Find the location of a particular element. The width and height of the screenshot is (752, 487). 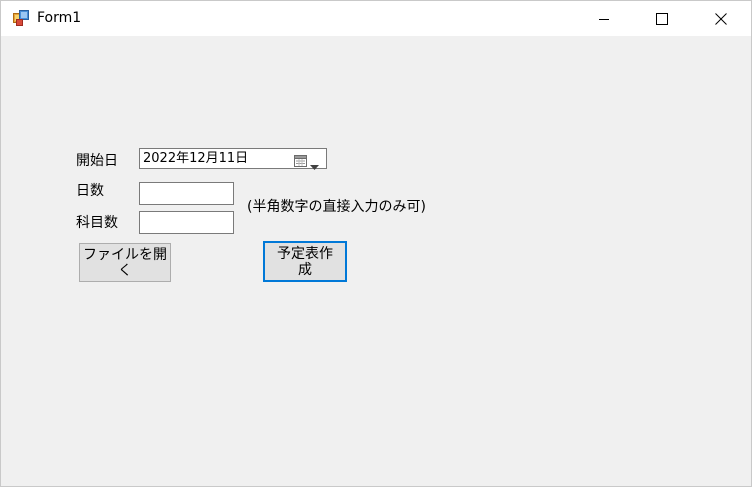

days-label: 日数 is located at coordinates (90, 191).